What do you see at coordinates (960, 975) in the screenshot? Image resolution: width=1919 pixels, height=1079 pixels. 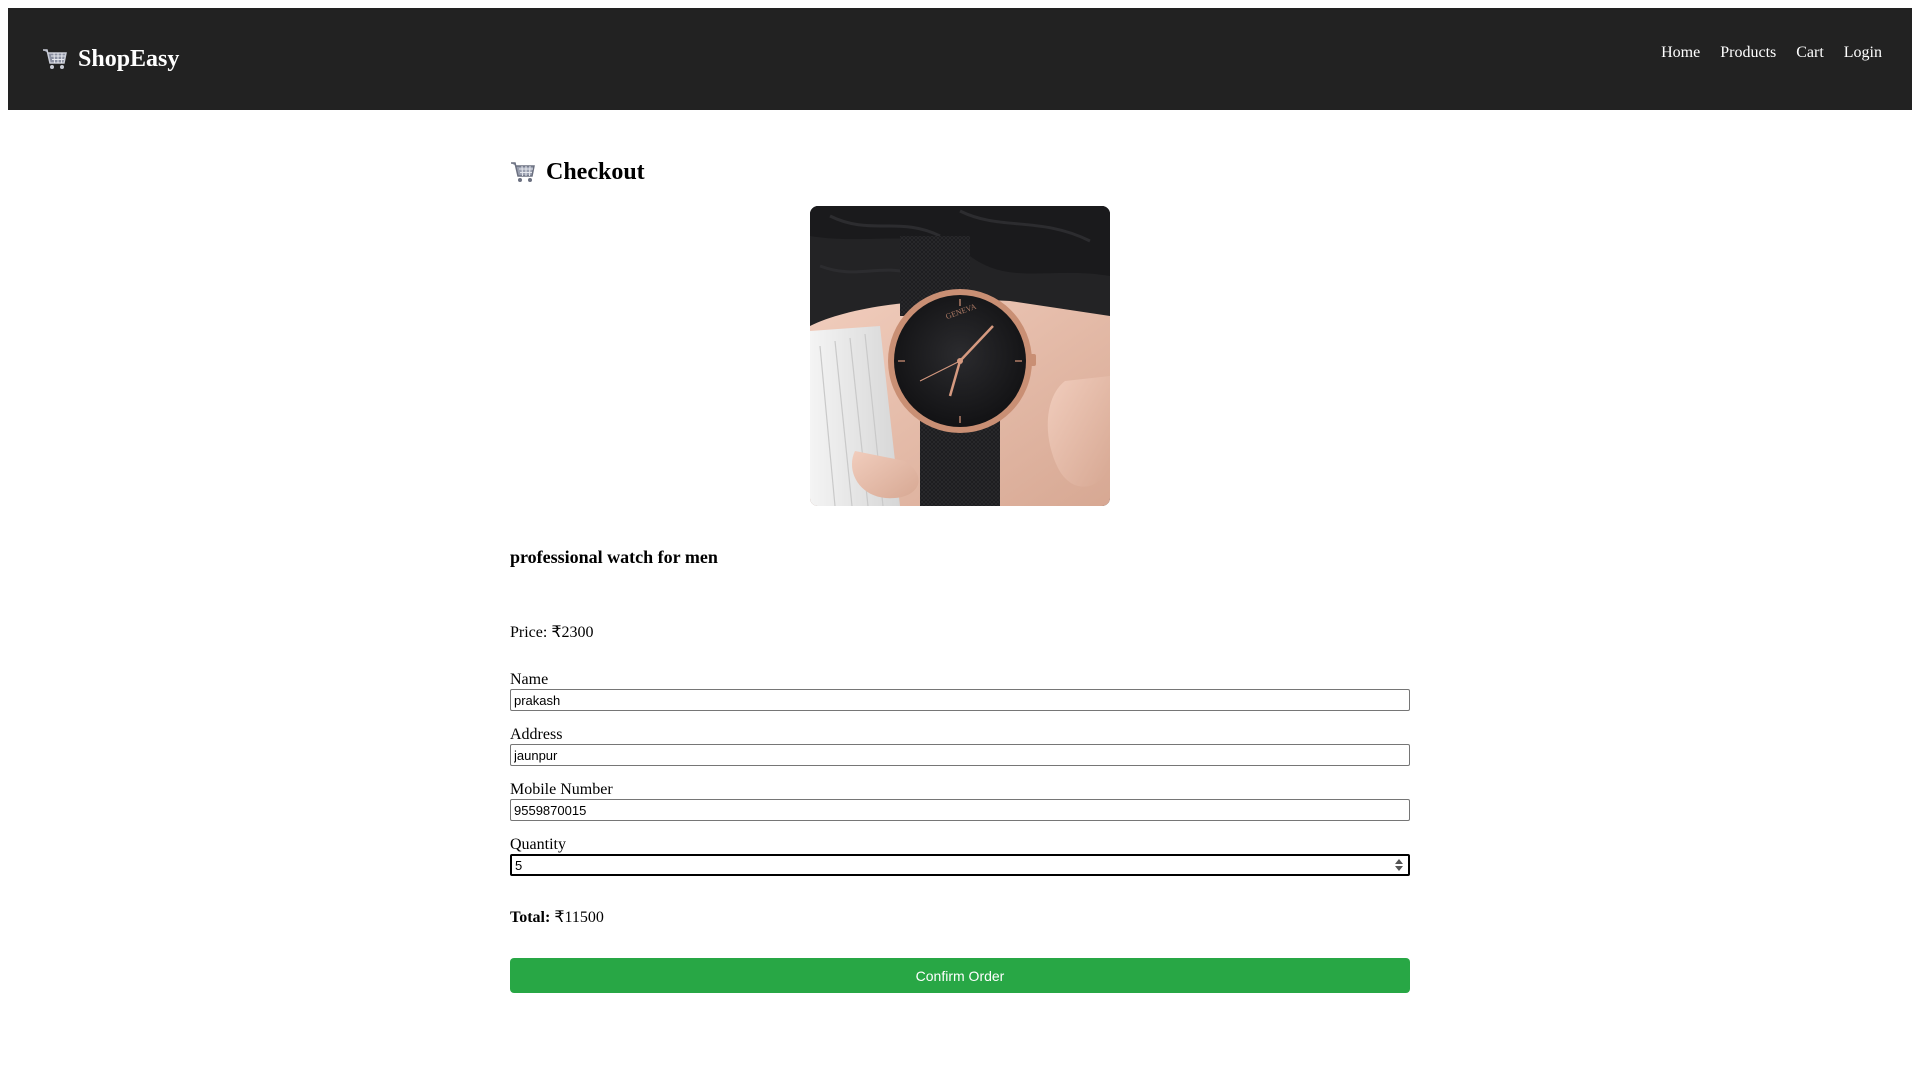 I see `confirm-order-button: Confirm Order` at bounding box center [960, 975].